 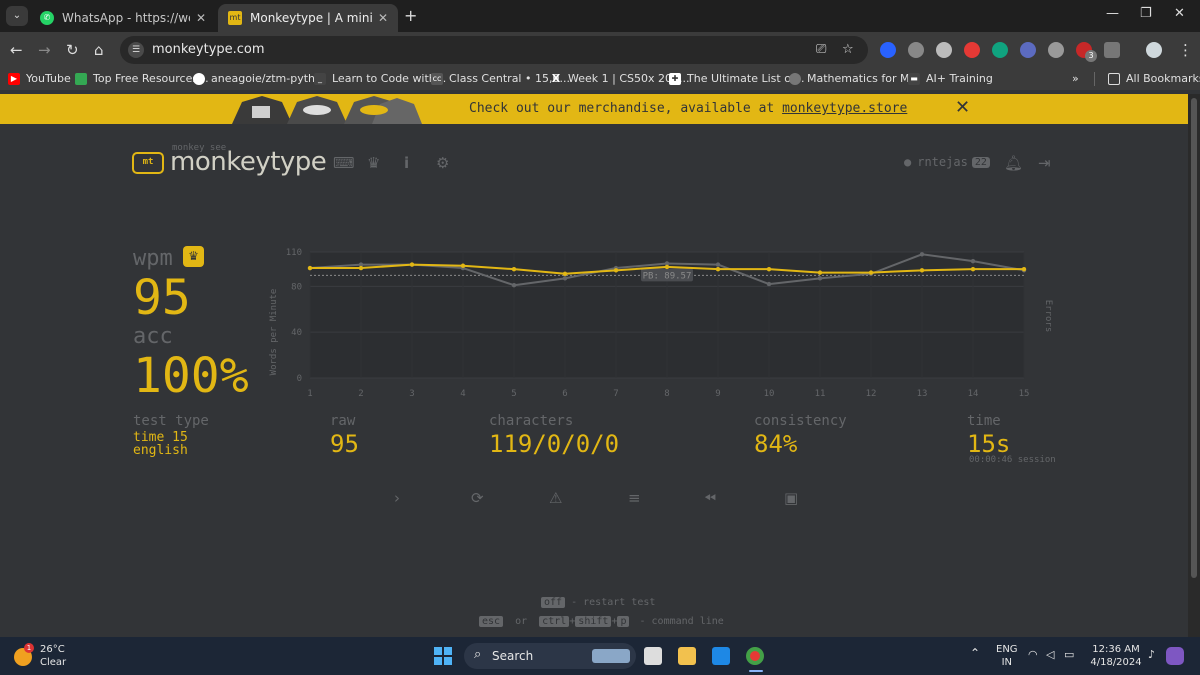 What do you see at coordinates (406, 163) in the screenshot?
I see `about-info-icon: i` at bounding box center [406, 163].